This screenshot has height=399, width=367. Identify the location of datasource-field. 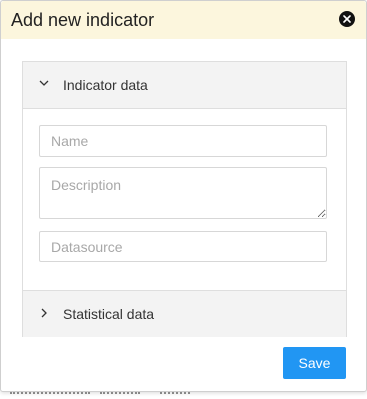
(183, 246).